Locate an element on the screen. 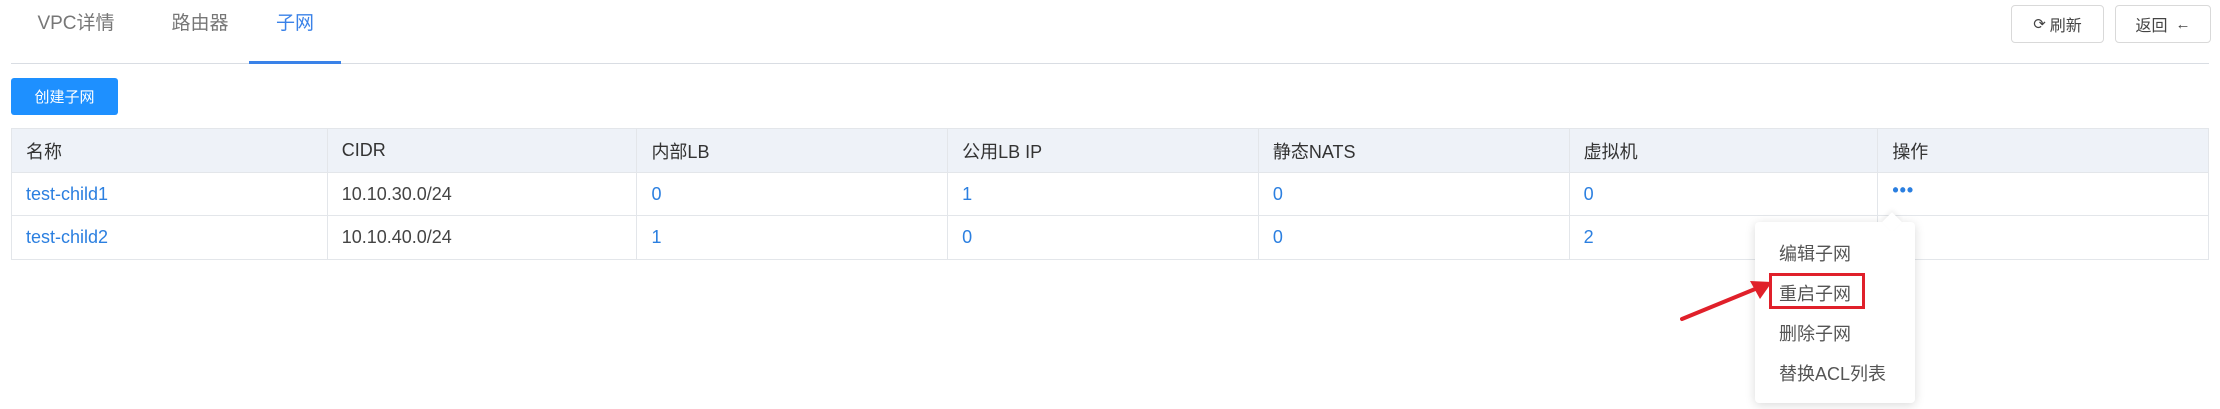 The image size is (2220, 409). menu-item-replace-acl-list: 替换ACL列表 is located at coordinates (1832, 373).